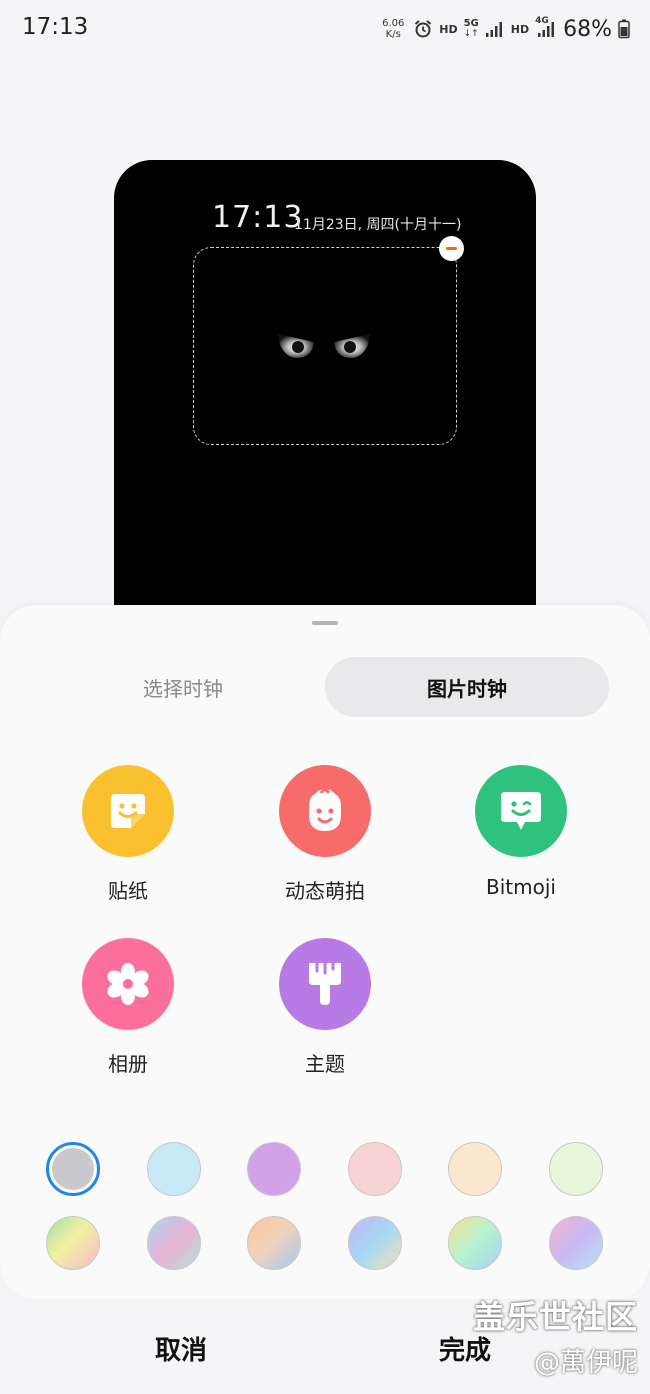  I want to click on tab-select-clock: 选择时钟, so click(183, 687).